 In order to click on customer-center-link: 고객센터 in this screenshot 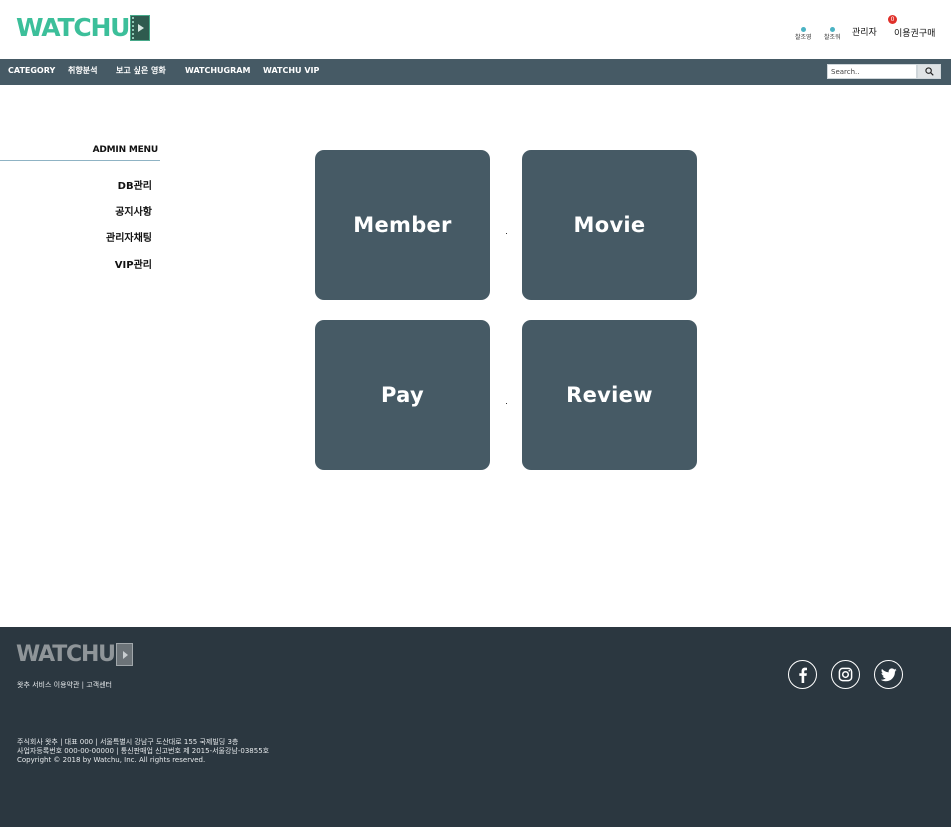, I will do `click(99, 685)`.